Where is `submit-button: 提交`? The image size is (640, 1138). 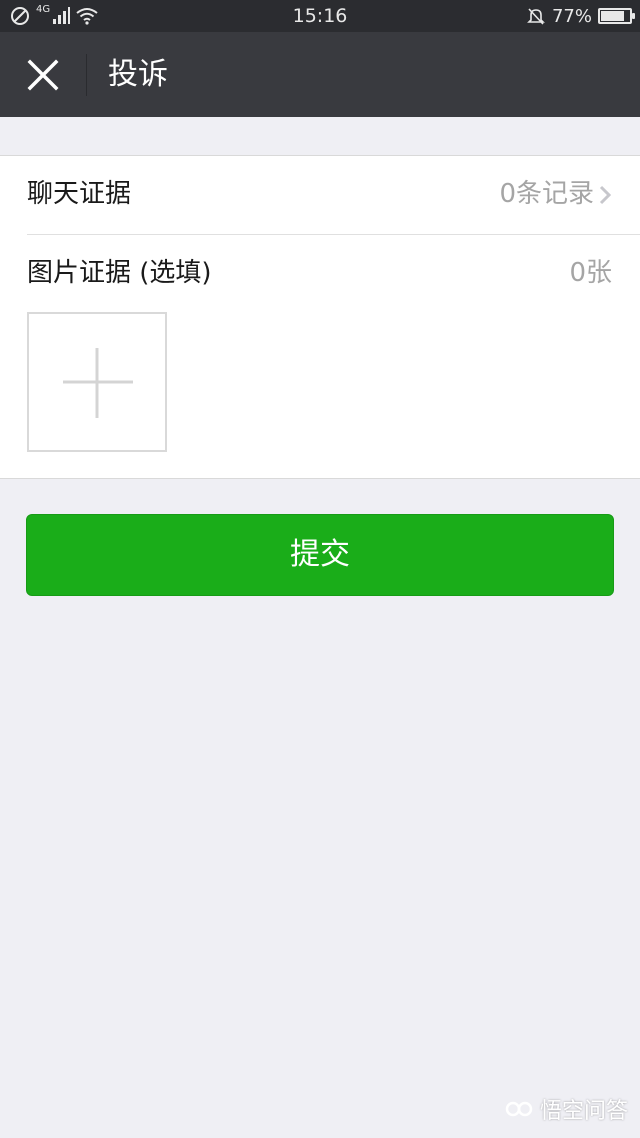
submit-button: 提交 is located at coordinates (320, 555).